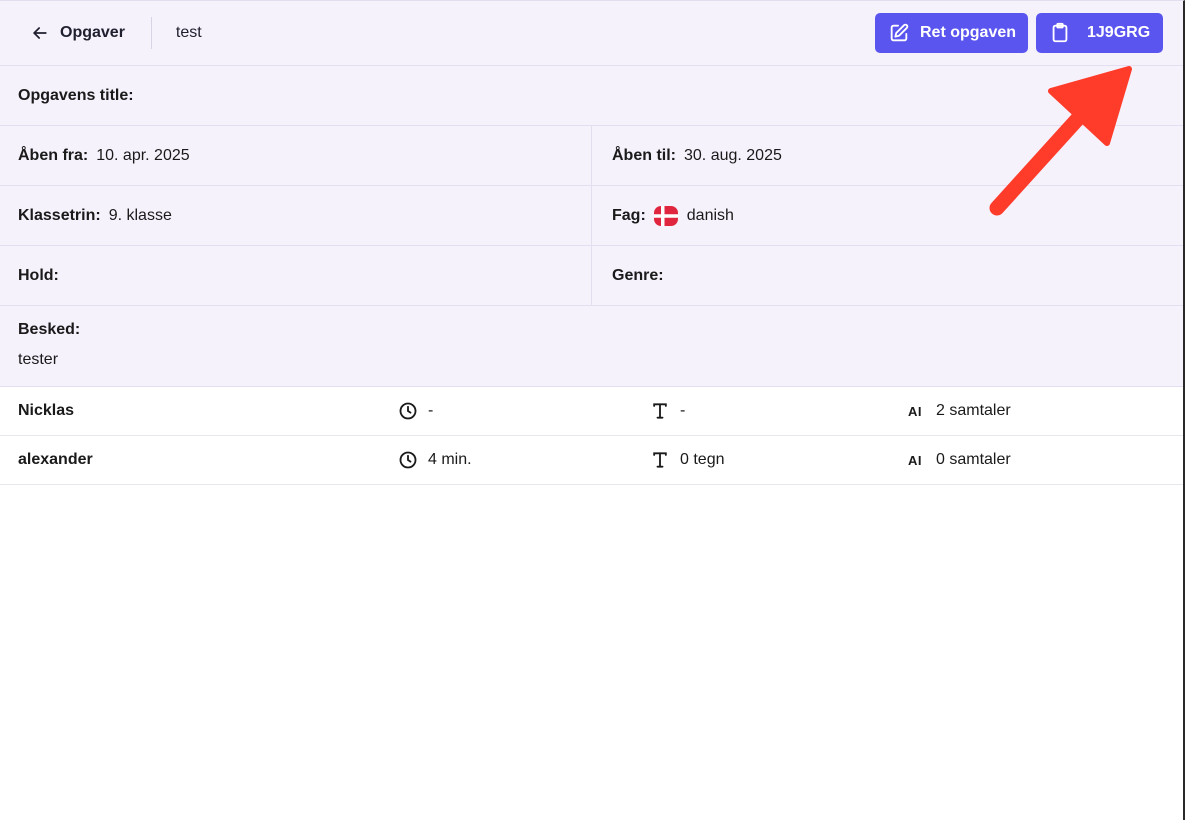 The width and height of the screenshot is (1185, 820). I want to click on message-section: Besked: tester, so click(591, 346).